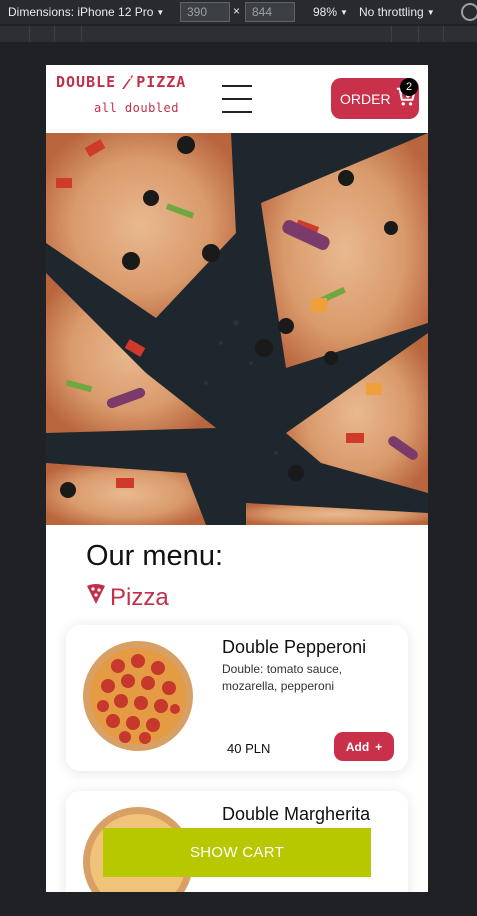  I want to click on plus-icon: +, so click(379, 746).